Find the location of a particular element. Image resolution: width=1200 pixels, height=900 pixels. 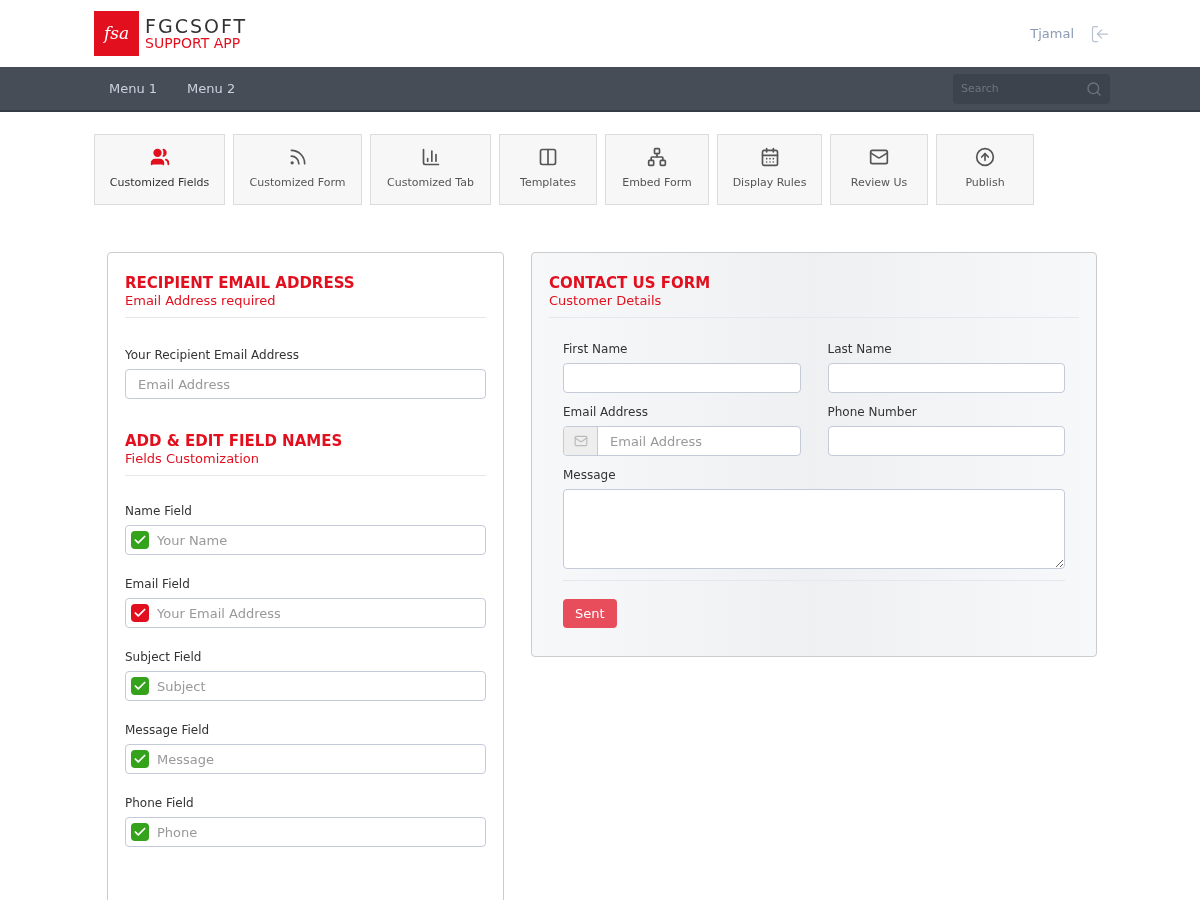

field-label: Phone Number is located at coordinates (872, 412).